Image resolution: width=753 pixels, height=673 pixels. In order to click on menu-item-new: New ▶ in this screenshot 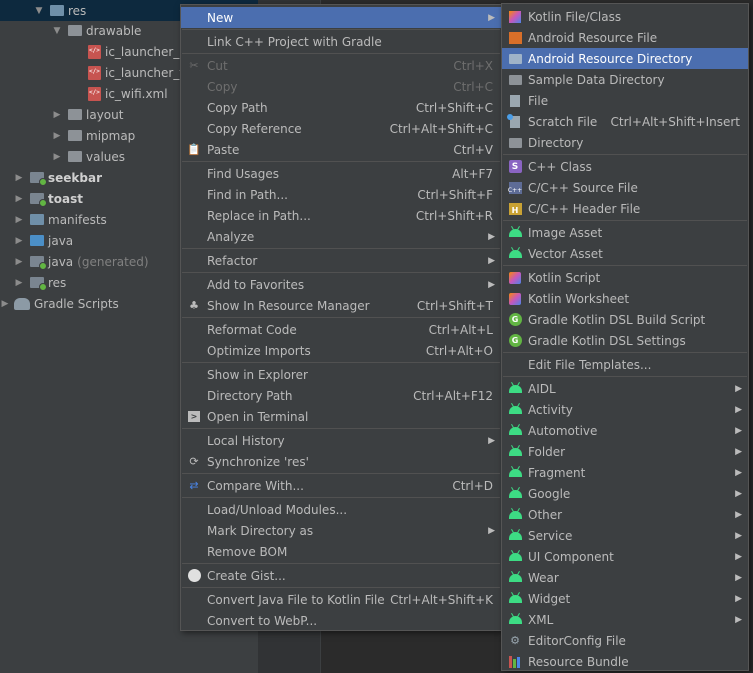, I will do `click(341, 17)`.